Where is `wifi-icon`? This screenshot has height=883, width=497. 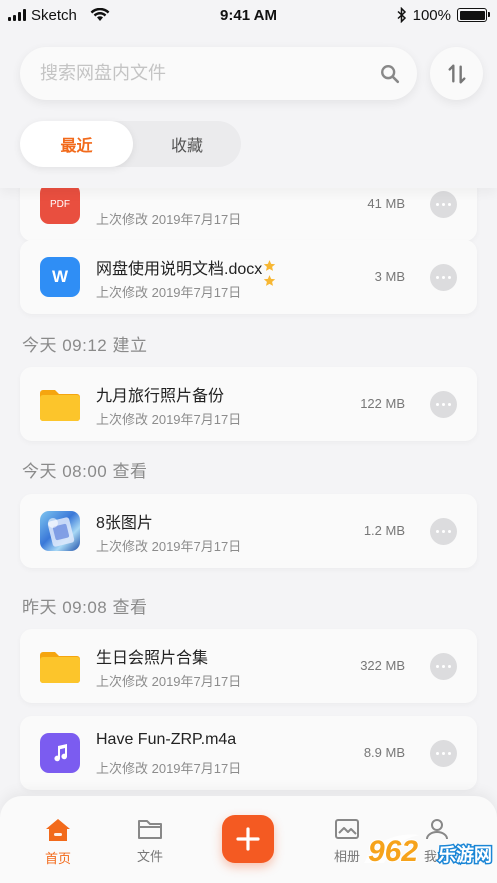 wifi-icon is located at coordinates (100, 14).